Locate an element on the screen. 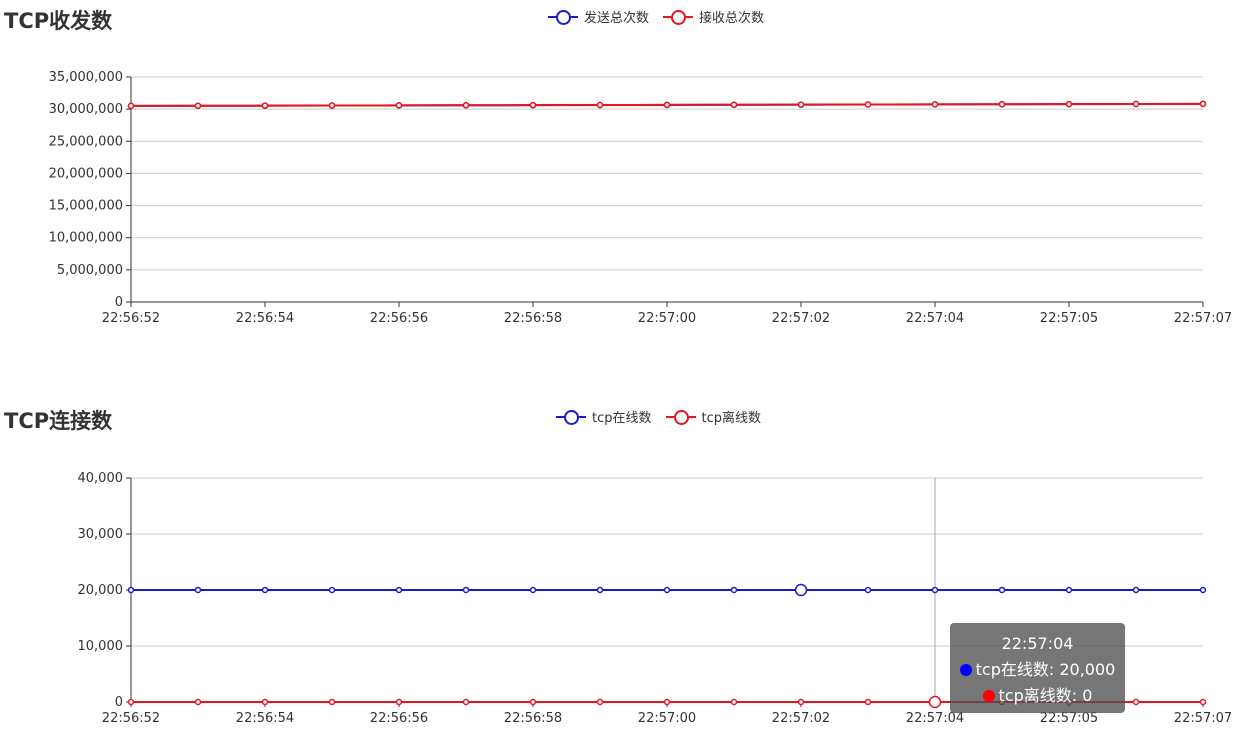  tooltip-row-online: tcp在线数: 20,000 is located at coordinates (1037, 670).